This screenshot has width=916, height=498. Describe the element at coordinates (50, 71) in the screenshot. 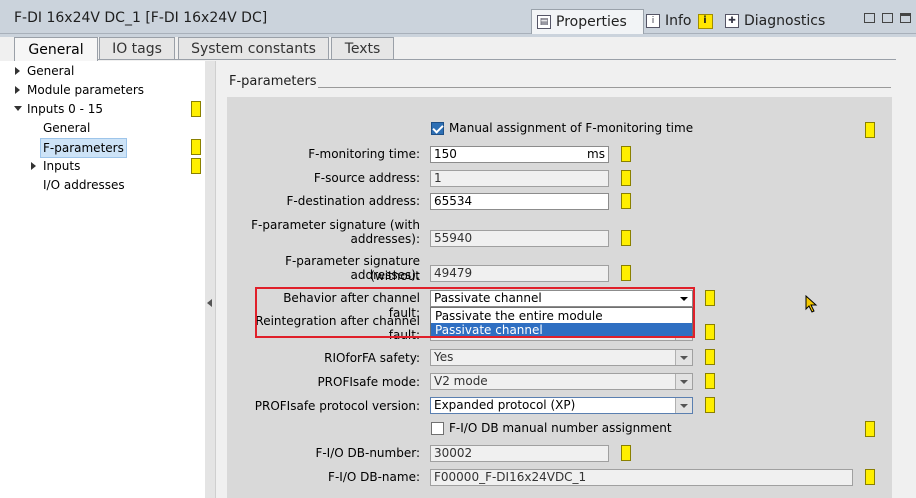

I see `nav-item-general: General` at that location.